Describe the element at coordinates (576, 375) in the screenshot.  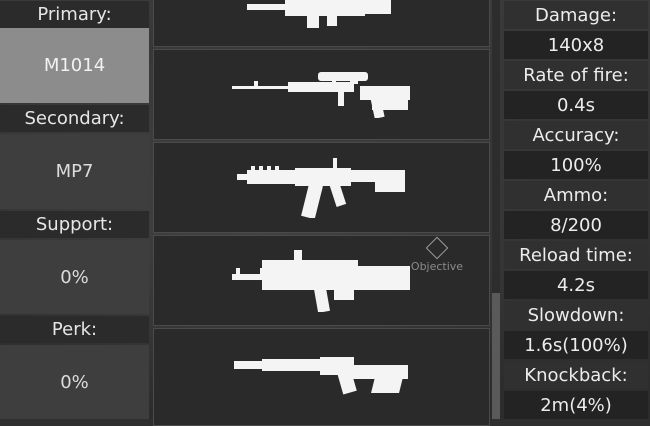
I see `knockback-label: Knockback:` at that location.